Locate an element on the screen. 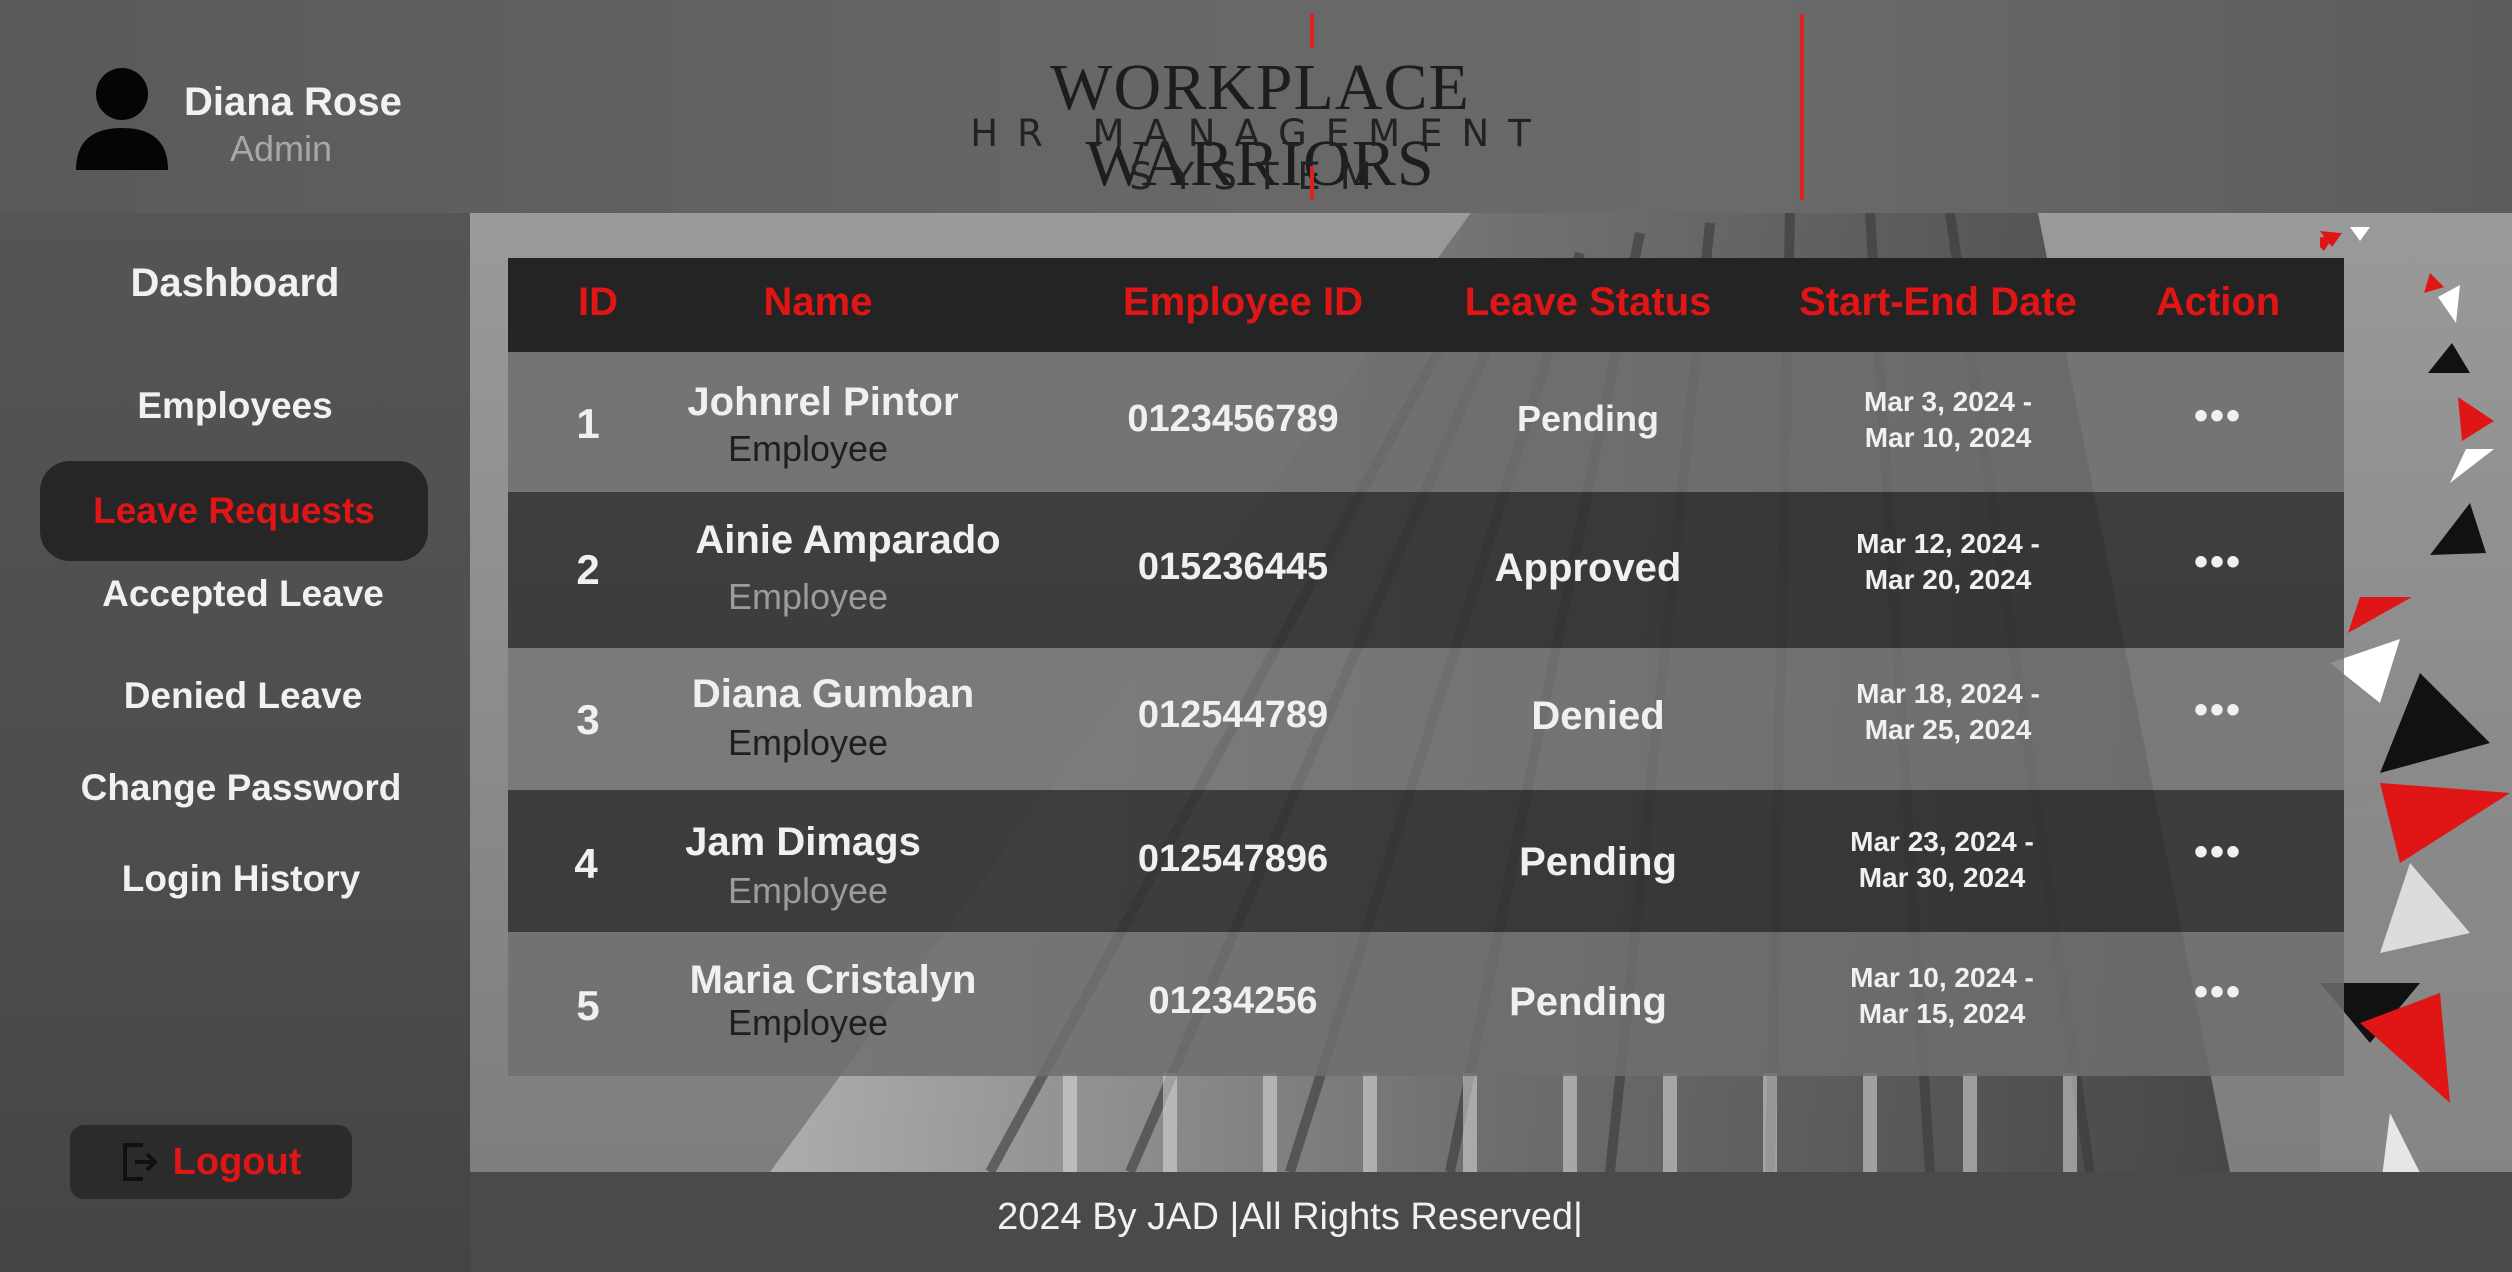 The height and width of the screenshot is (1272, 2512). row-date-start: Mar 12, 2024 - is located at coordinates (1948, 543).